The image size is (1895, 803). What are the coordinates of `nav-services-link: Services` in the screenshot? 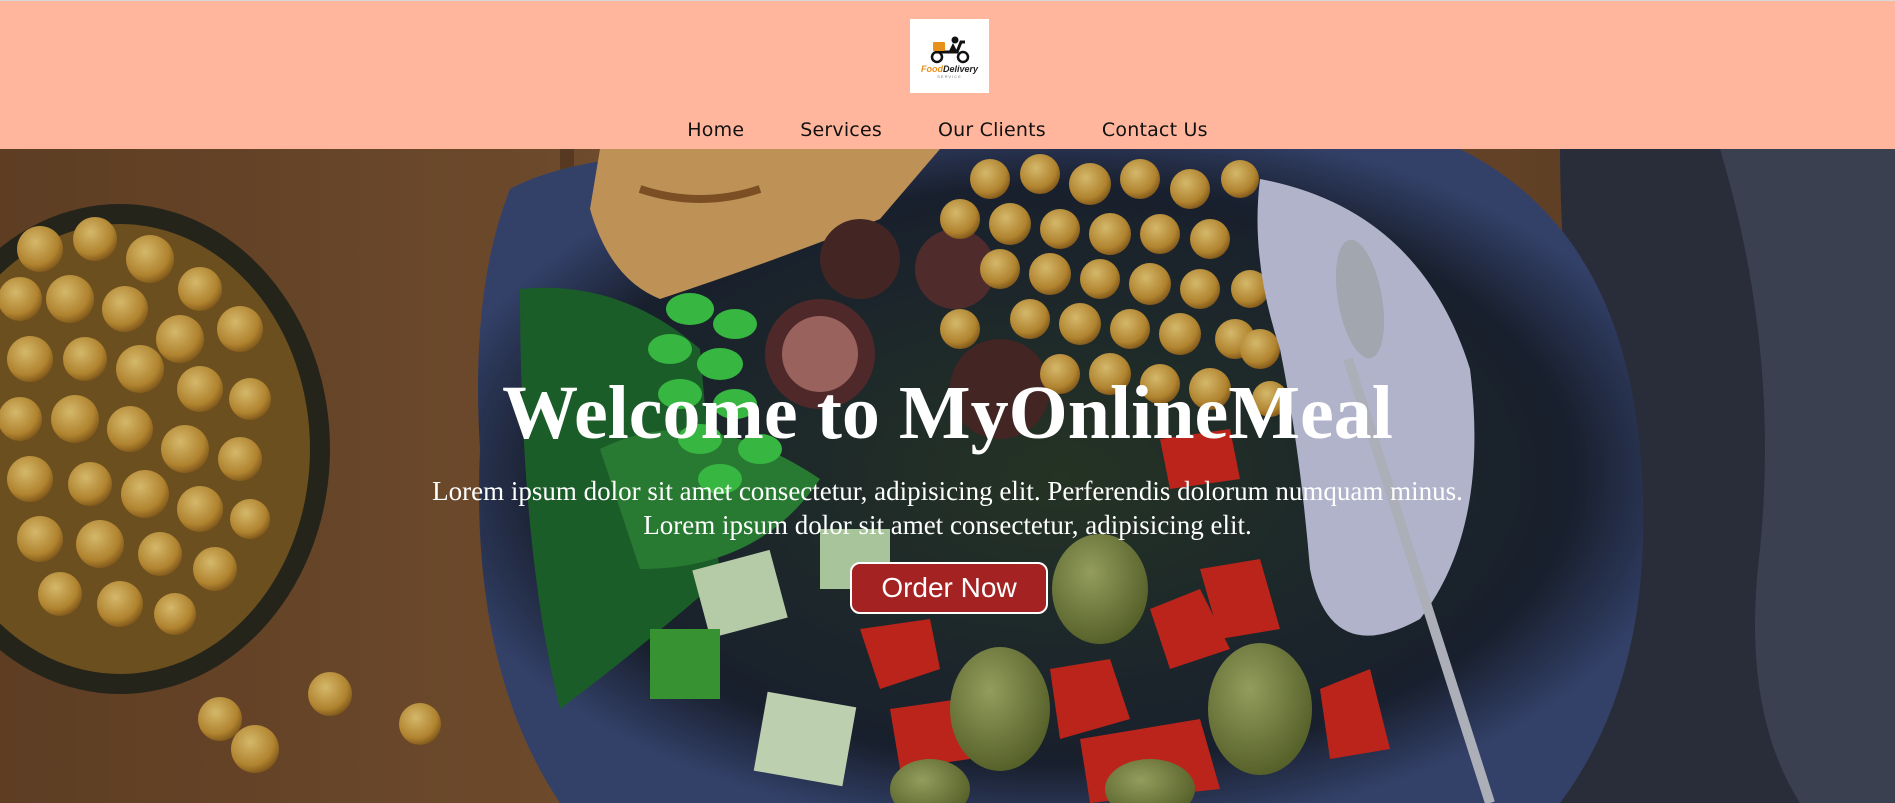 It's located at (841, 130).